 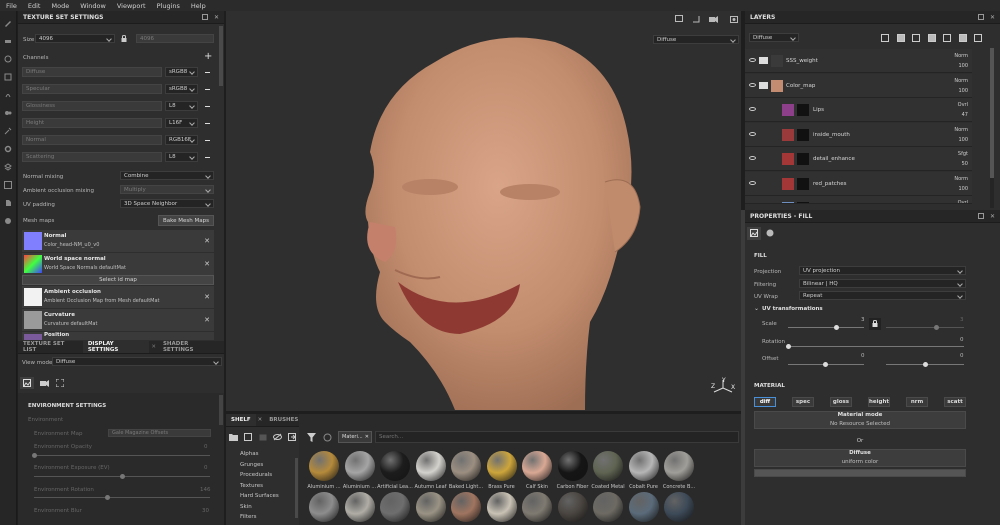 What do you see at coordinates (122, 476) in the screenshot?
I see `env-exposure-knob` at bounding box center [122, 476].